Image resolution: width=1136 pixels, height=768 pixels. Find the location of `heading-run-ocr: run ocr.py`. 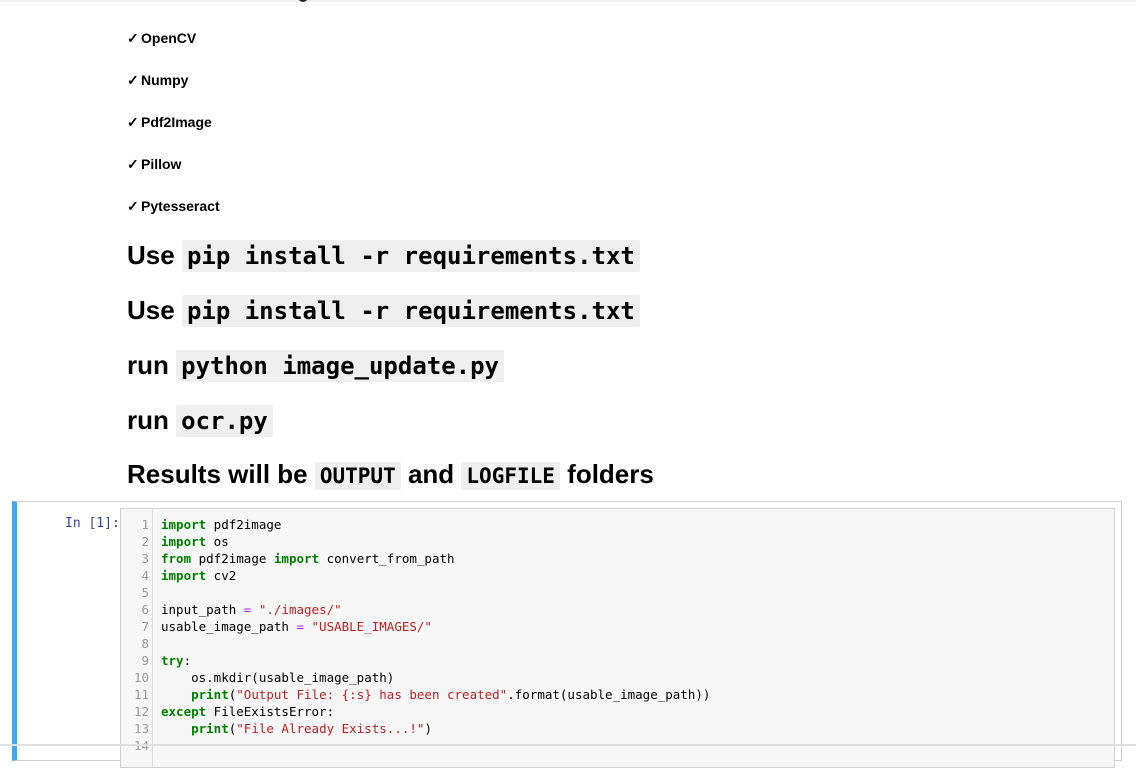

heading-run-ocr: run ocr.py is located at coordinates (200, 420).